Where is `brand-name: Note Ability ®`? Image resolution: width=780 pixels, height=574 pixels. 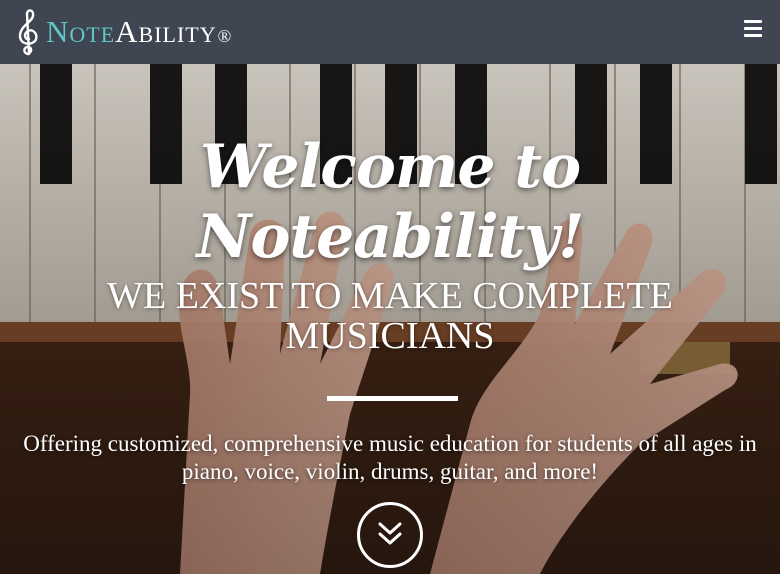 brand-name: Note Ability ® is located at coordinates (139, 32).